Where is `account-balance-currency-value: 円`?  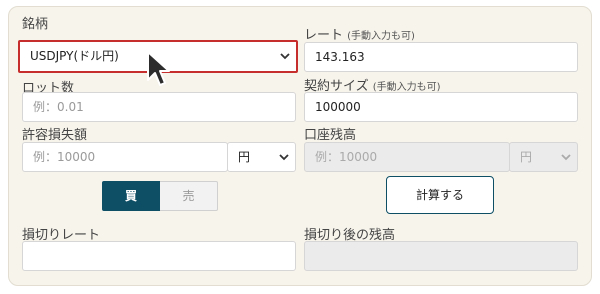
account-balance-currency-value: 円 is located at coordinates (526, 157).